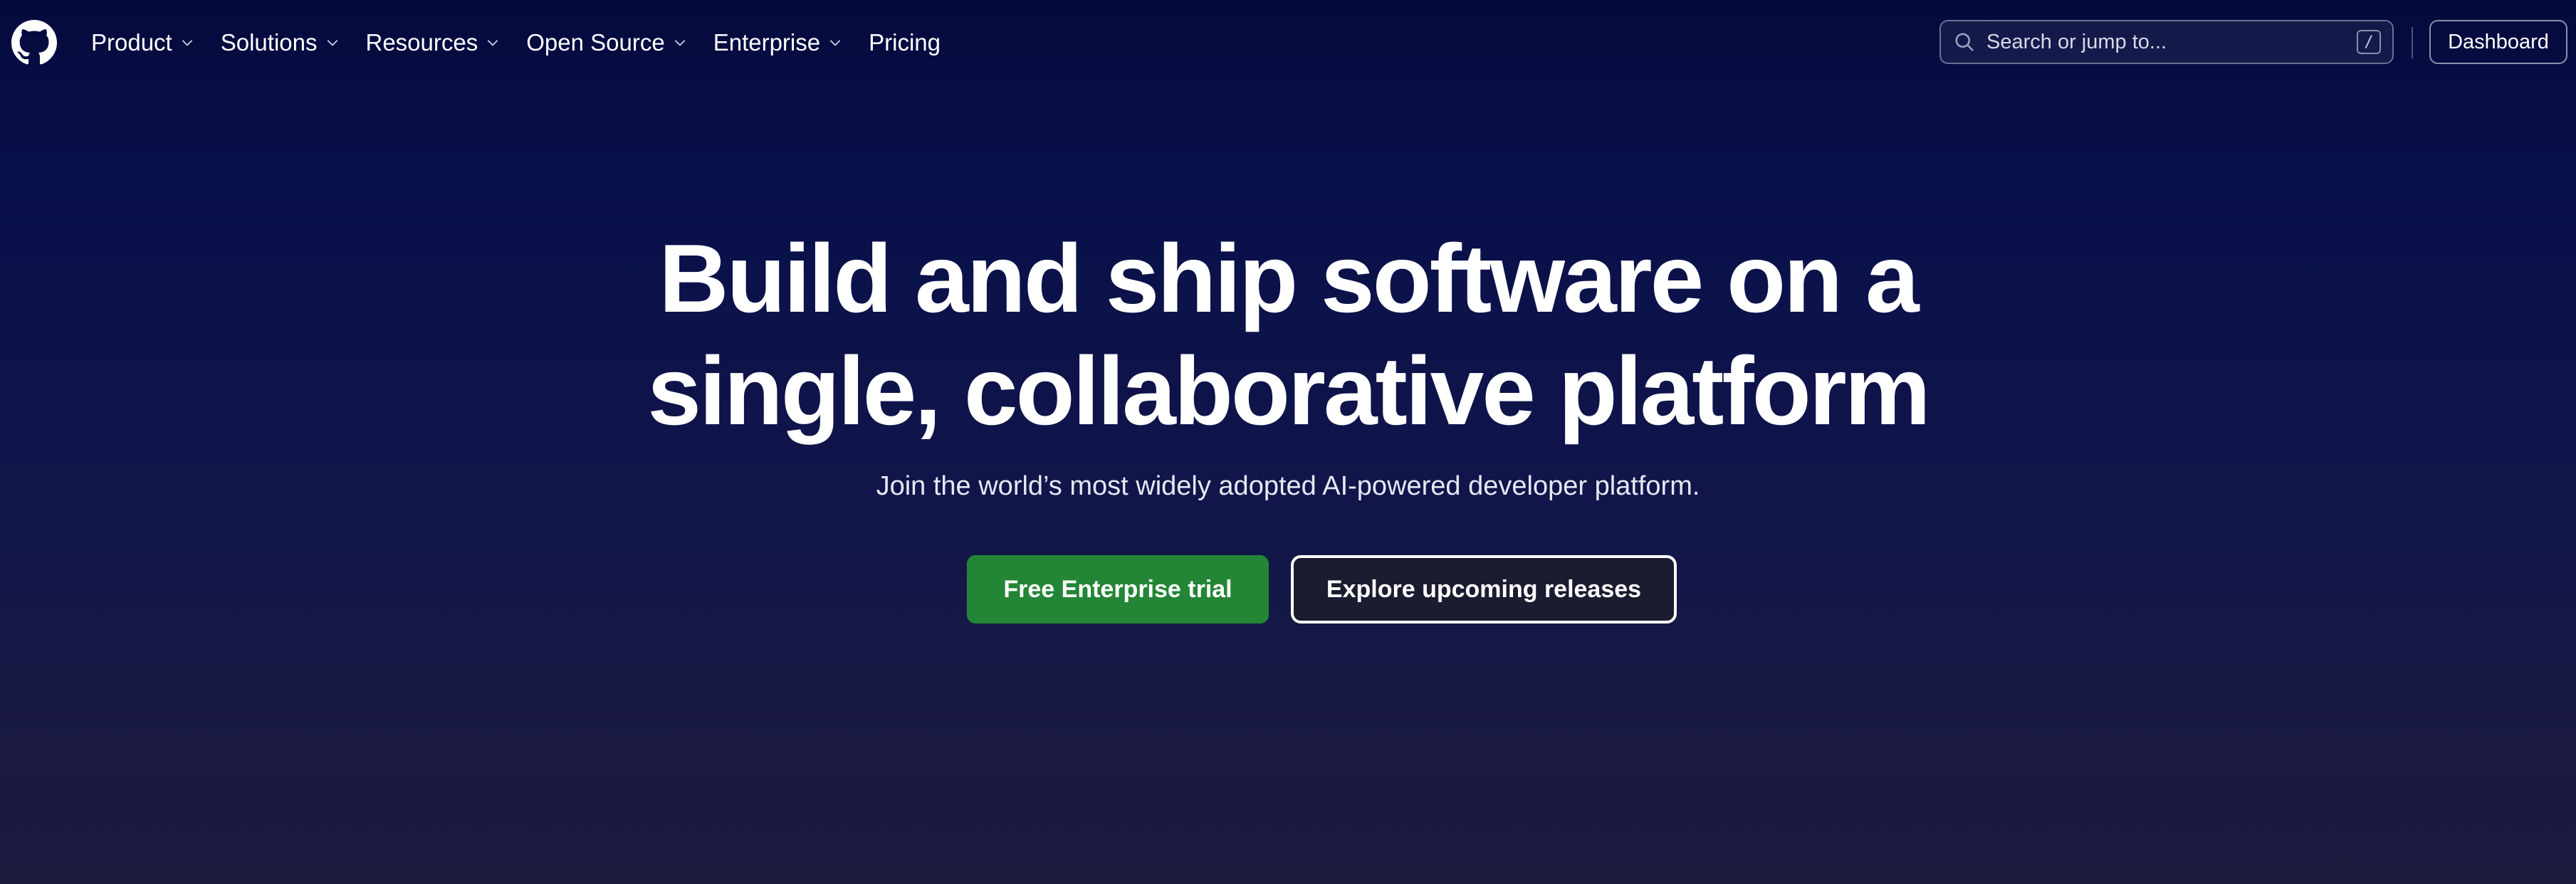 Image resolution: width=2576 pixels, height=884 pixels. Describe the element at coordinates (1118, 589) in the screenshot. I see `free-enterprise-trial-button: Free Enterprise trial` at that location.